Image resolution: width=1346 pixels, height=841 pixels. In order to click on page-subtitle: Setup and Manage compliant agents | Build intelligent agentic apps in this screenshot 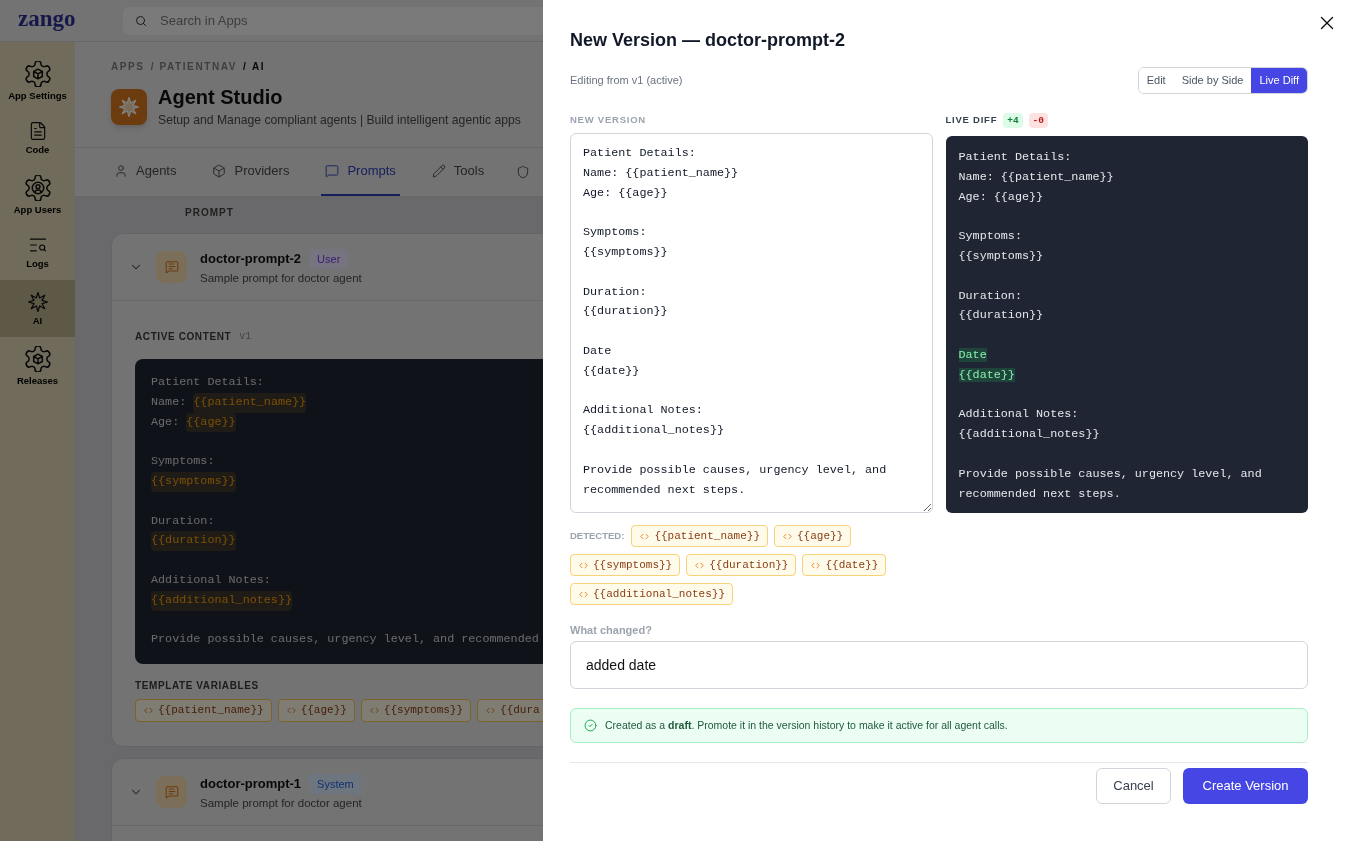, I will do `click(339, 120)`.